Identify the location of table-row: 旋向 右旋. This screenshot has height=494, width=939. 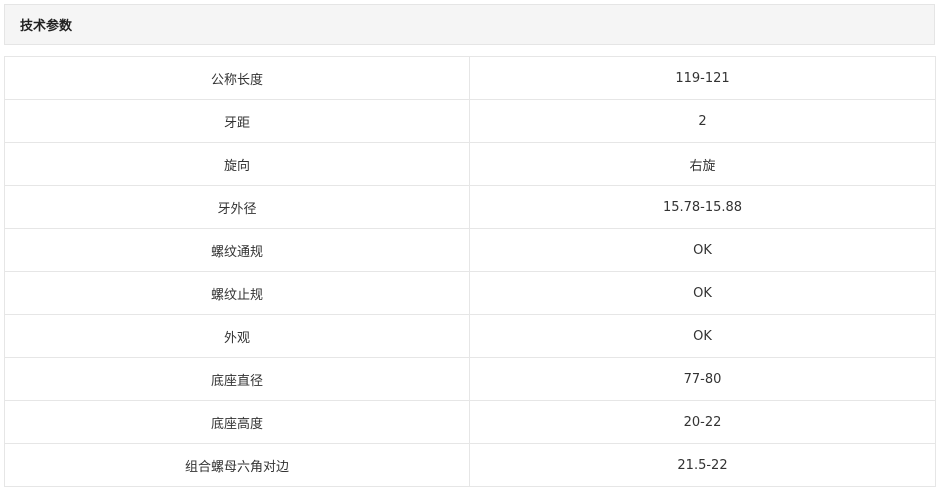
(470, 164).